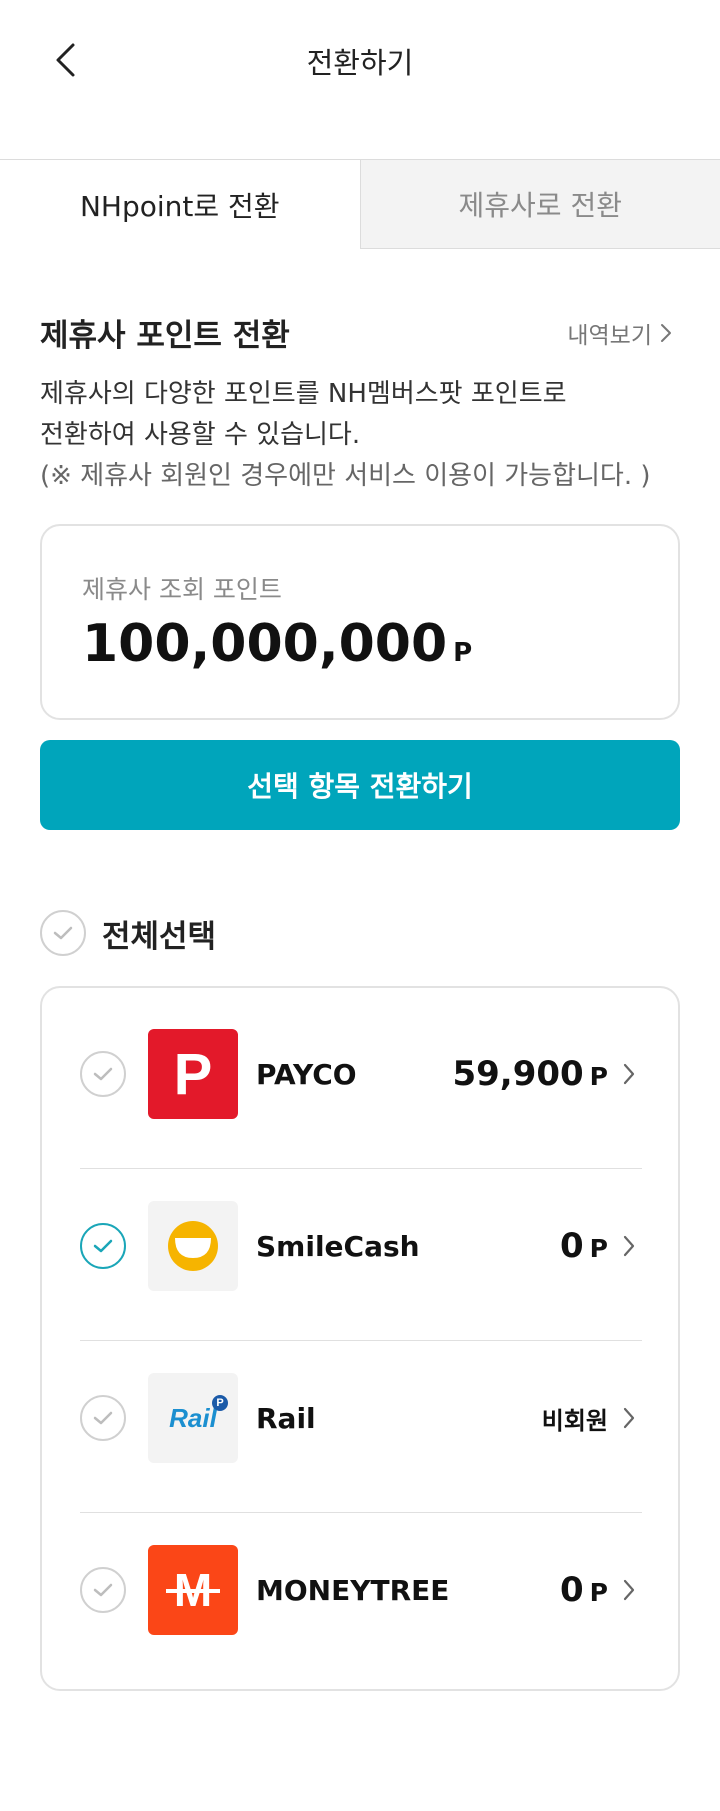 This screenshot has height=1811, width=720. Describe the element at coordinates (159, 936) in the screenshot. I see `select-all-label: 전체선택` at that location.